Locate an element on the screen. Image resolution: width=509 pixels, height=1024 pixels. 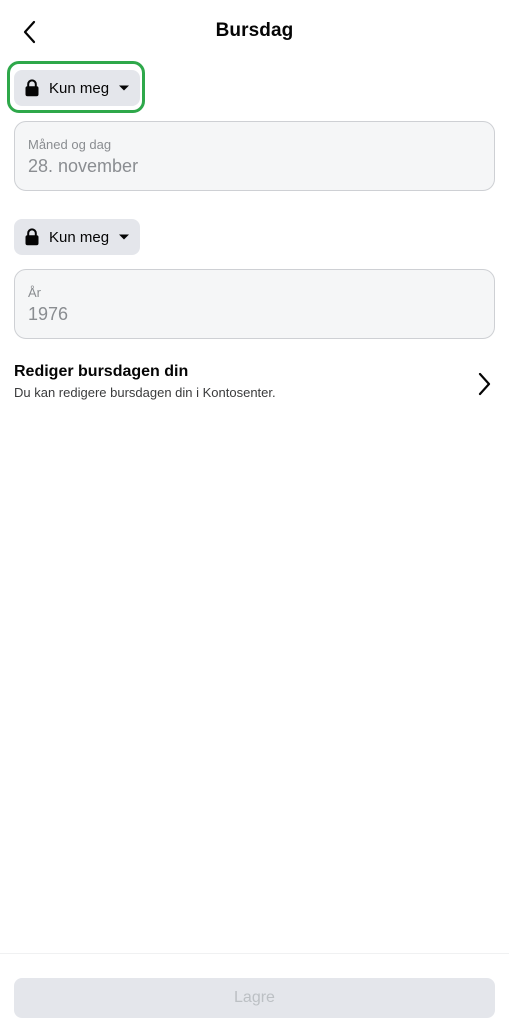
year-privacy-selector: Kun meg is located at coordinates (77, 237).